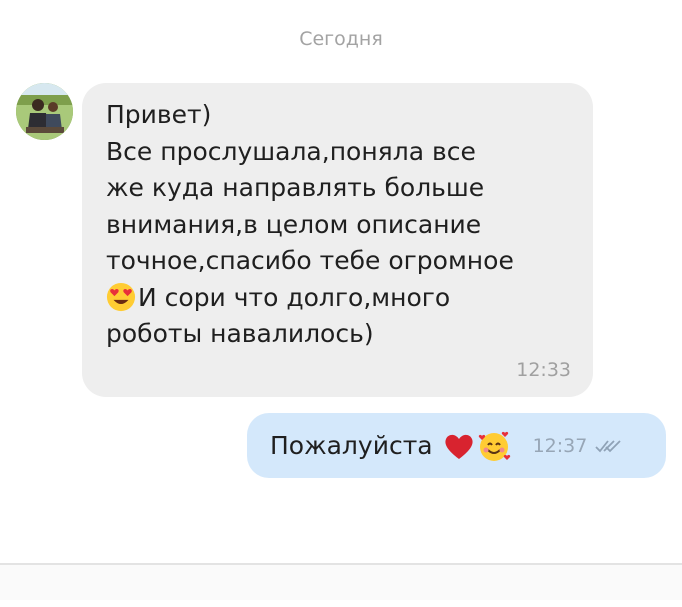 The height and width of the screenshot is (607, 682). Describe the element at coordinates (351, 445) in the screenshot. I see `outgoing-message-text: Пожалуйста` at that location.